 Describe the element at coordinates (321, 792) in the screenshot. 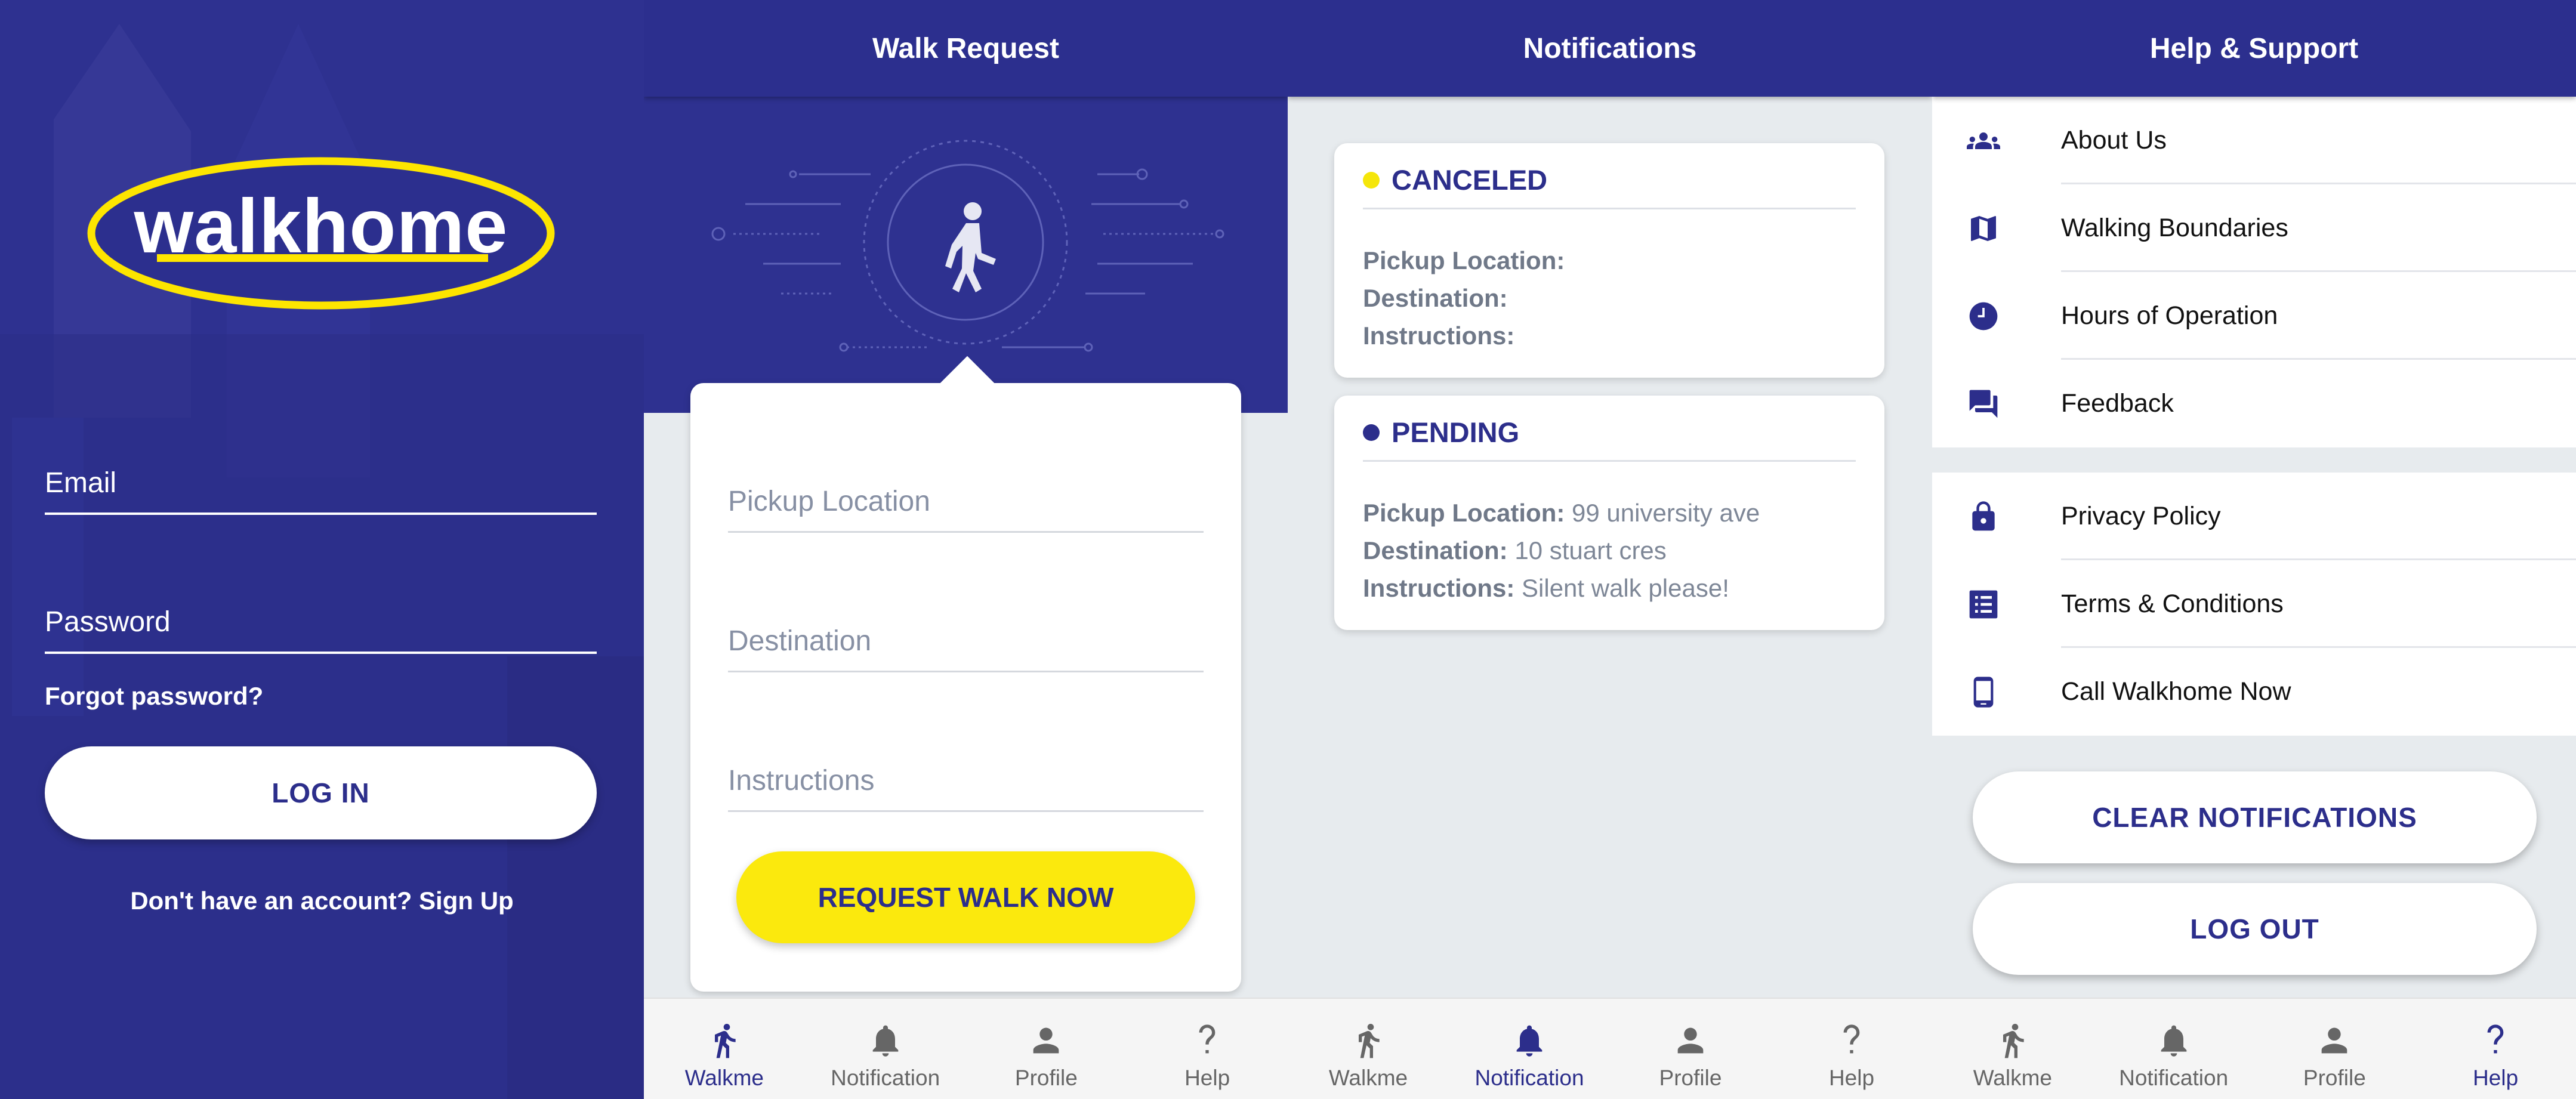

I see `login-button: LOG IN` at that location.